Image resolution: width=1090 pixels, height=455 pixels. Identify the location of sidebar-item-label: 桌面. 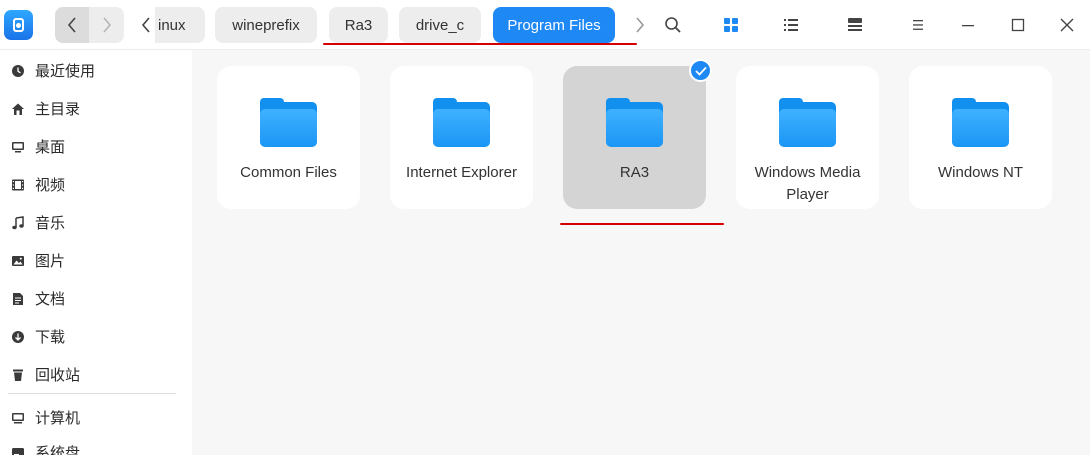
(50, 146).